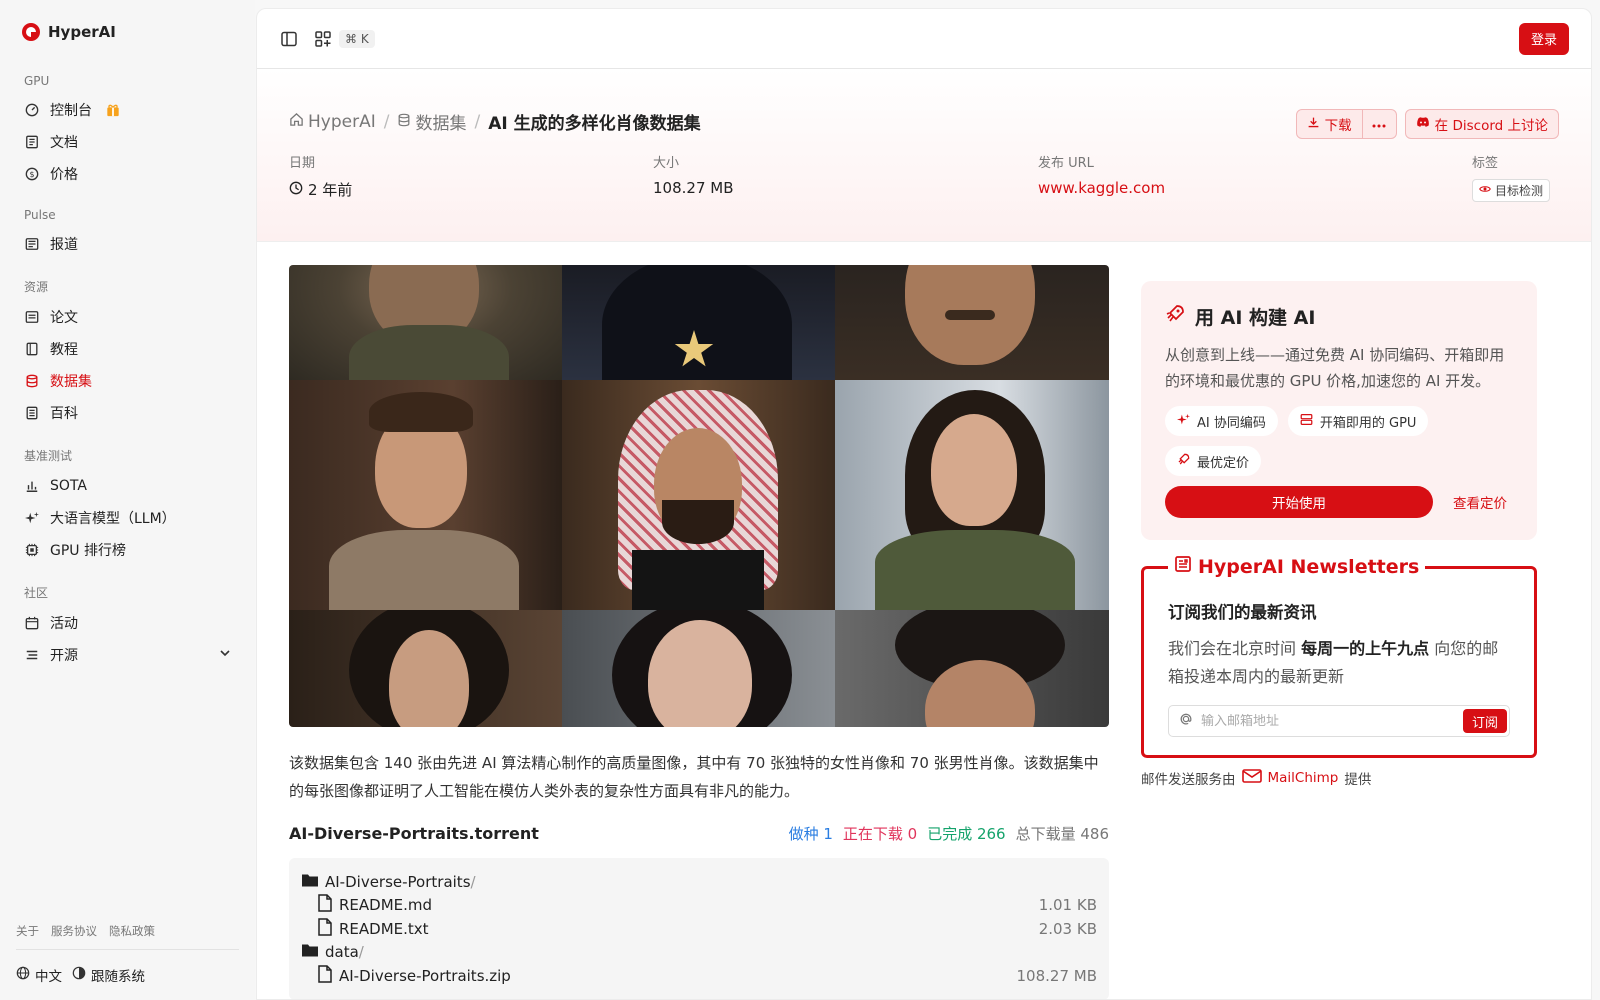 This screenshot has width=1600, height=1000. Describe the element at coordinates (127, 623) in the screenshot. I see `sidebar-item-events: 活动` at that location.